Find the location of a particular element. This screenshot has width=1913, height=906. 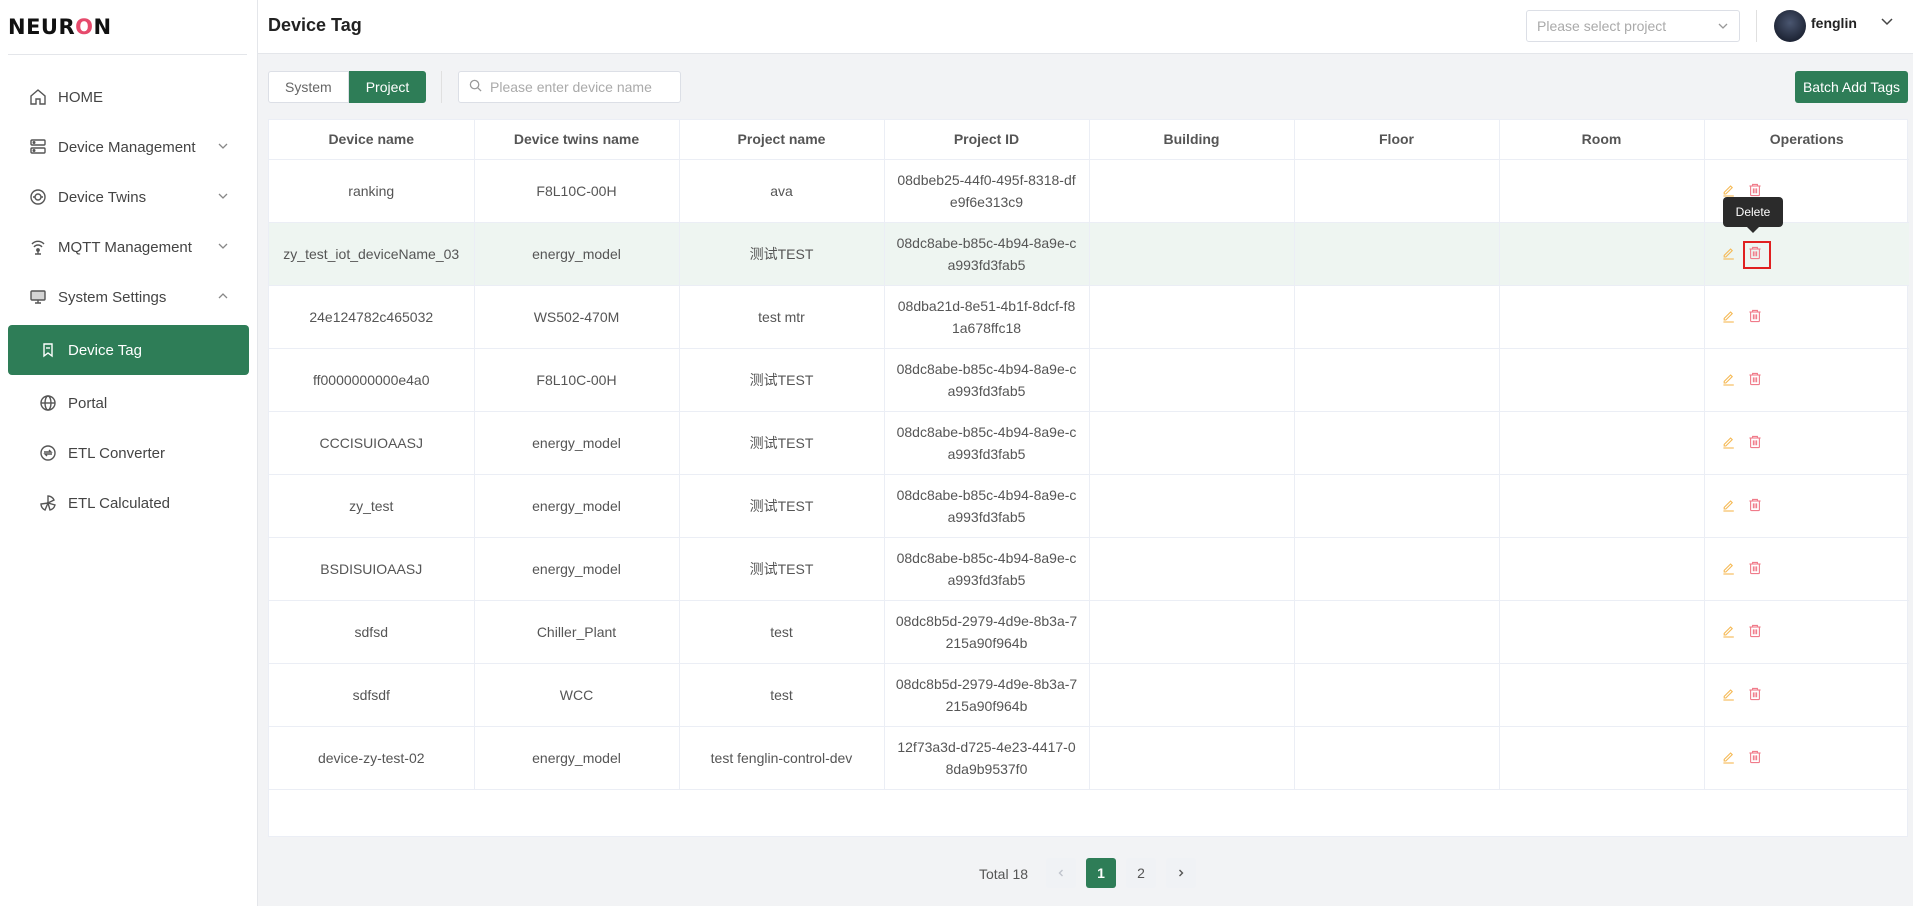

next-page-button is located at coordinates (1181, 873).